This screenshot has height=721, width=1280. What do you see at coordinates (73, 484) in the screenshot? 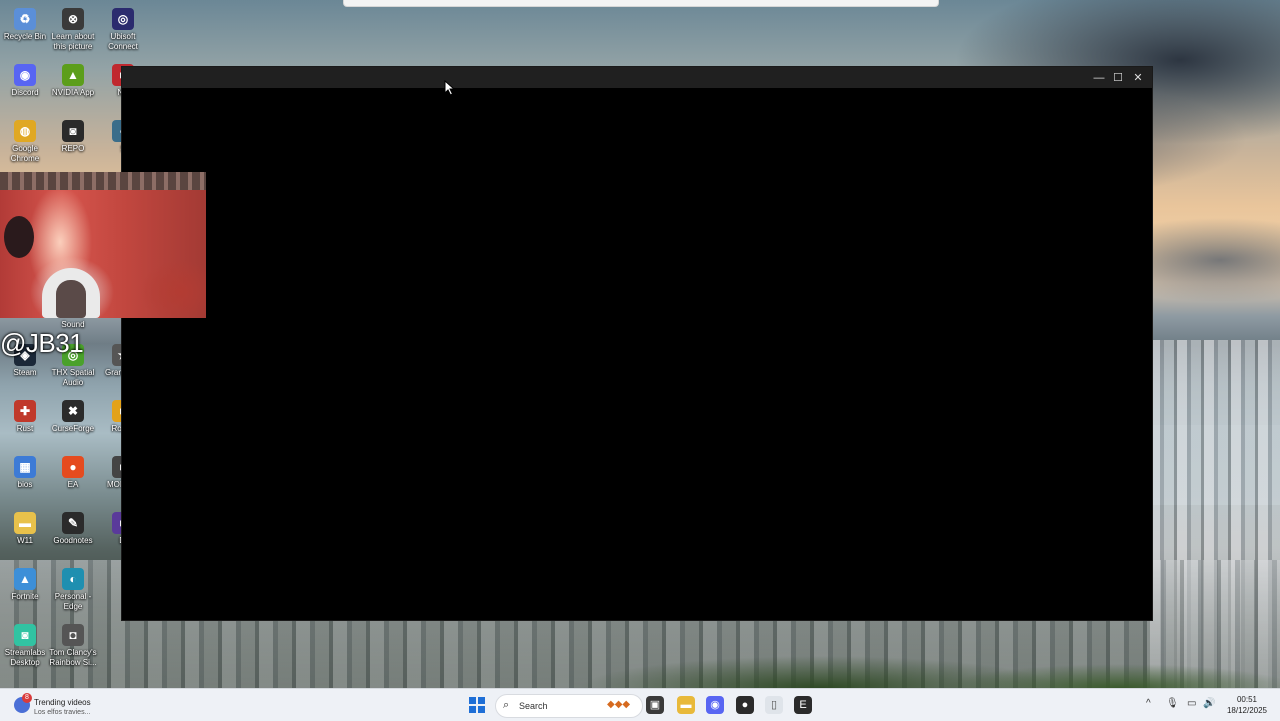
I see `desktop-icon-label: EA` at bounding box center [73, 484].